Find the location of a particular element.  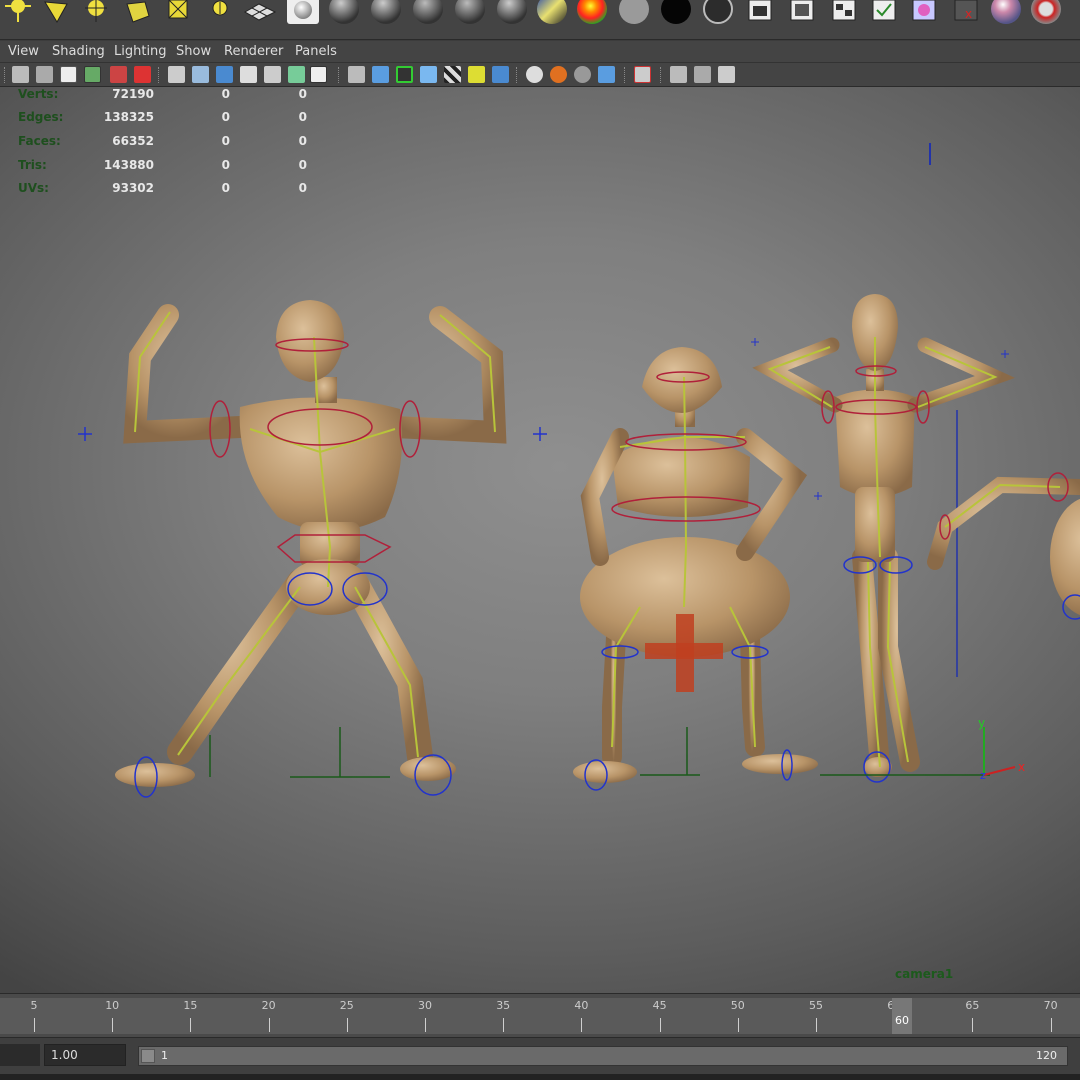

ambient-light-icon is located at coordinates (220, 13).